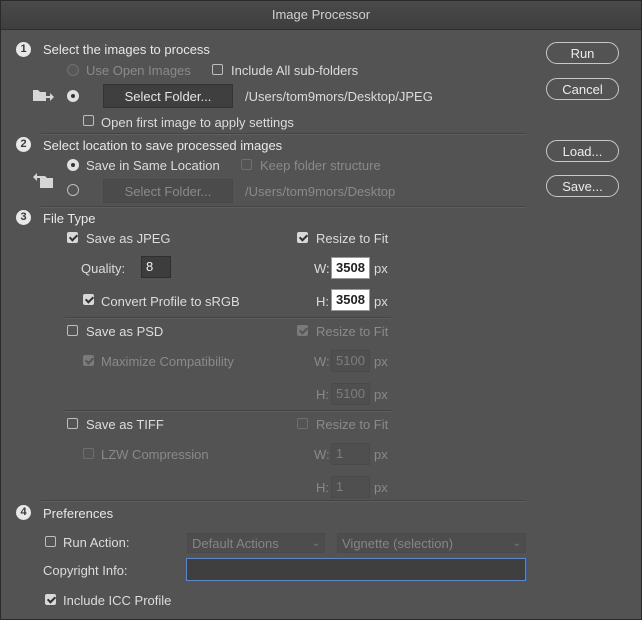 The width and height of the screenshot is (642, 620). I want to click on psd-resize-to-fit-label: Resize to Fit, so click(352, 331).